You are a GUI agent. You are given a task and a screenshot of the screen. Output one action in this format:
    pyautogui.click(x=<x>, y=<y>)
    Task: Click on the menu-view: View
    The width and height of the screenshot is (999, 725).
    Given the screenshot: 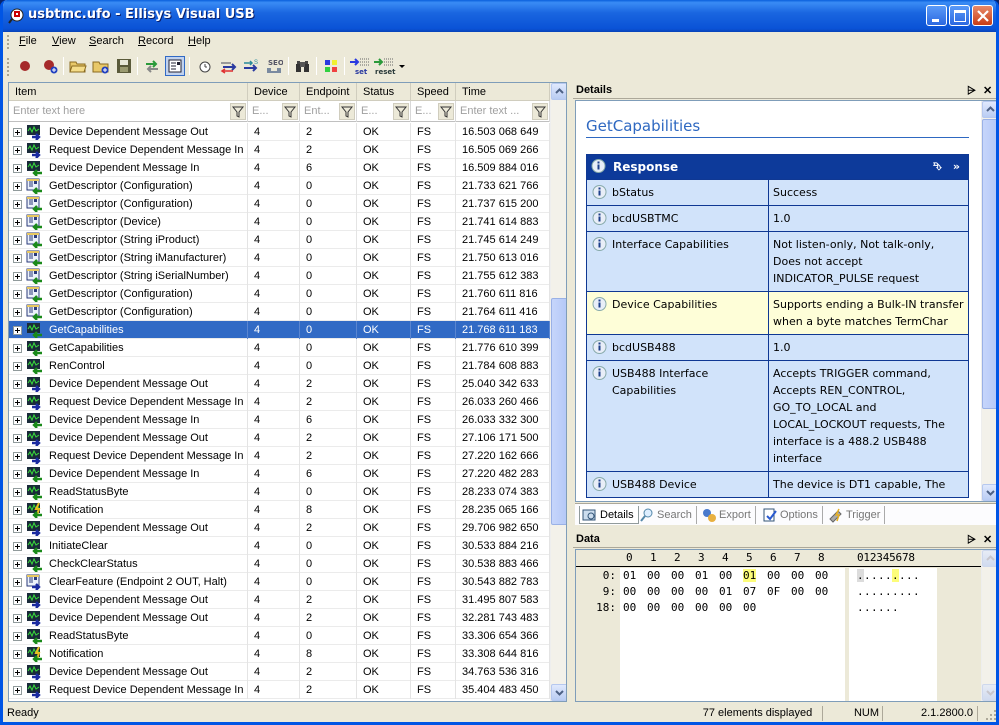 What is the action you would take?
    pyautogui.click(x=64, y=41)
    